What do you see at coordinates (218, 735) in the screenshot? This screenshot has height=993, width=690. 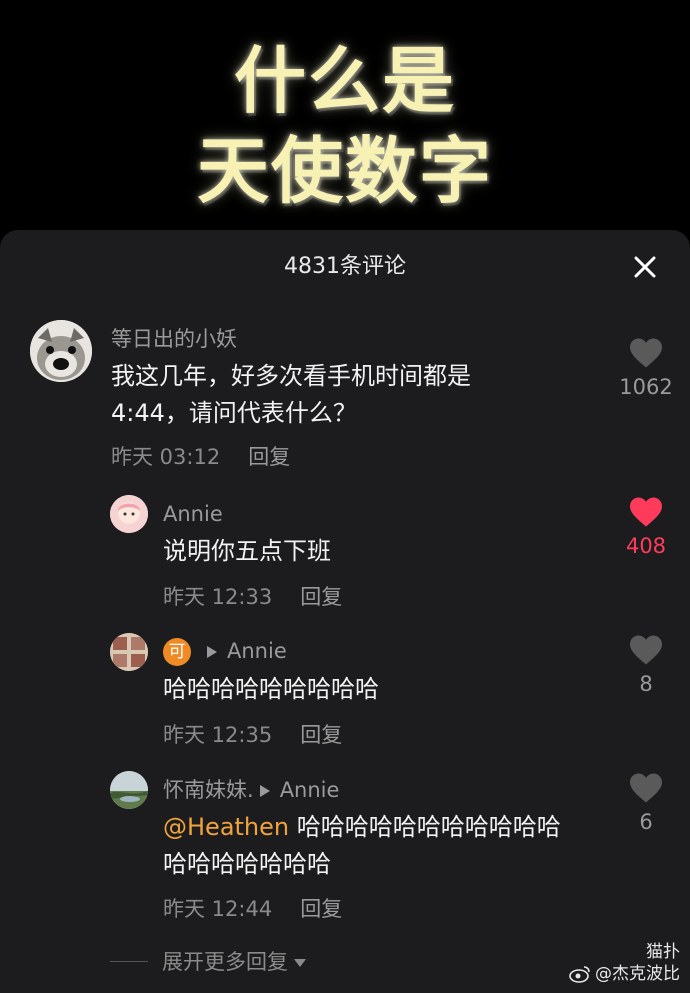 I see `reply-time: 昨天 12:35` at bounding box center [218, 735].